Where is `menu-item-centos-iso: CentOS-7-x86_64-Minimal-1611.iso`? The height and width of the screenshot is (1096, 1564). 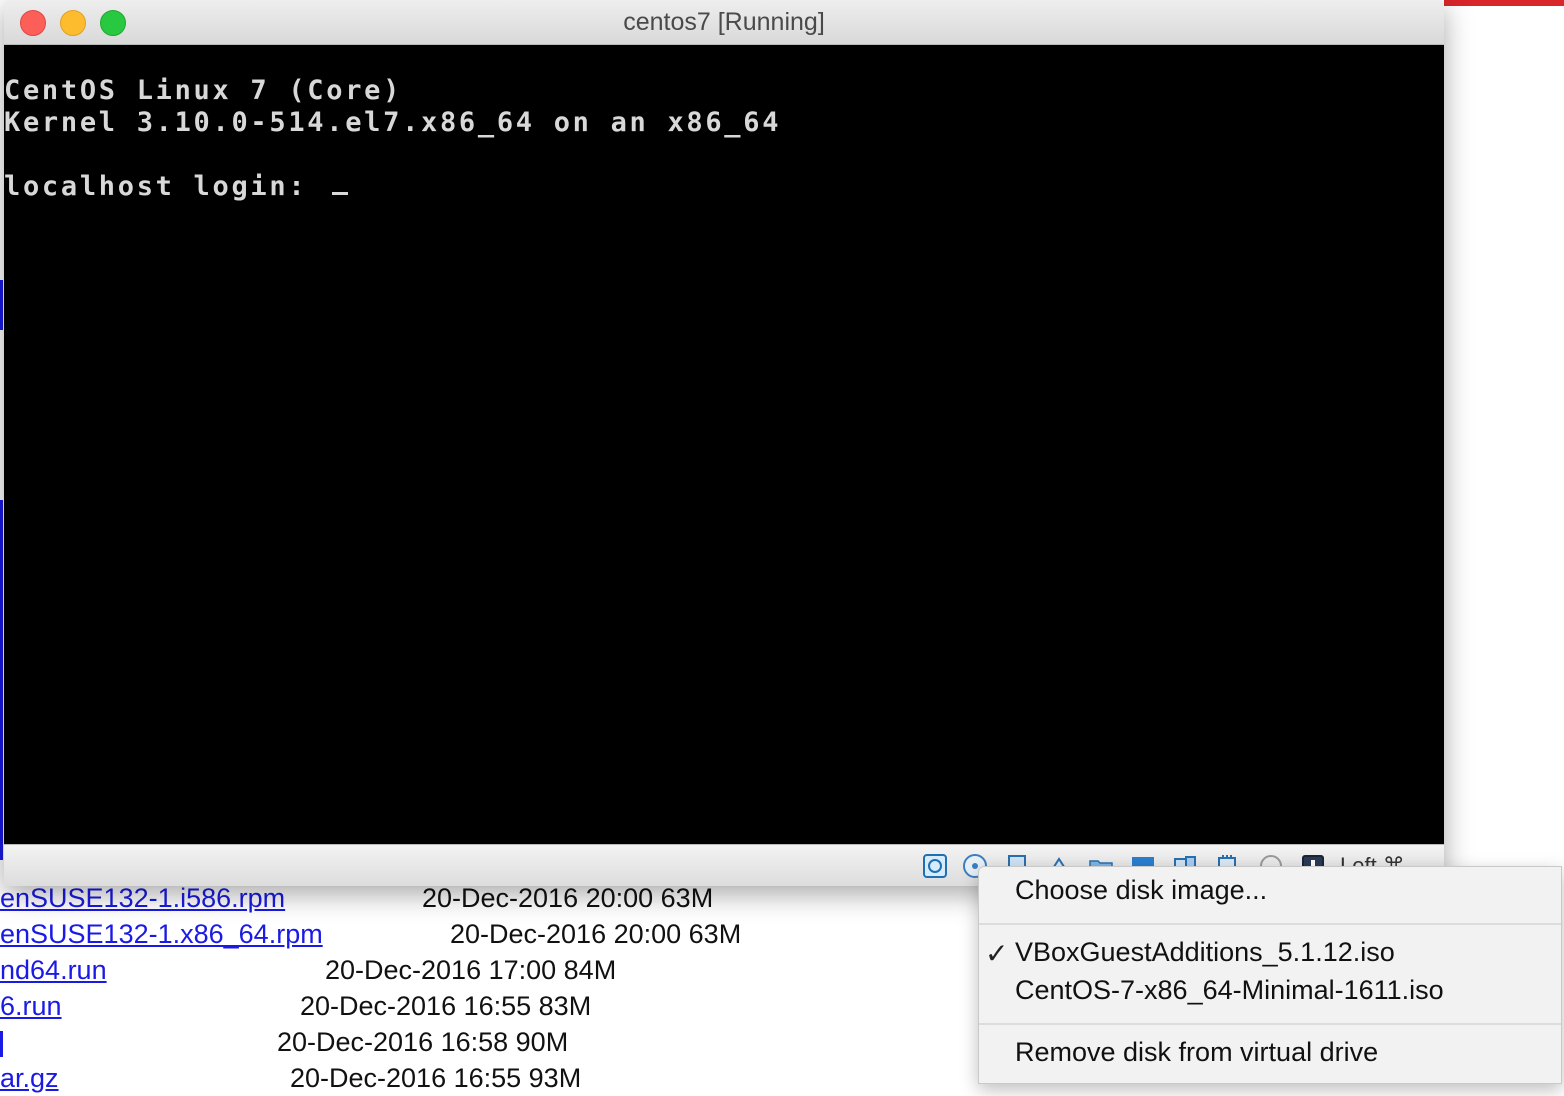
menu-item-centos-iso: CentOS-7-x86_64-Minimal-1611.iso is located at coordinates (1229, 990).